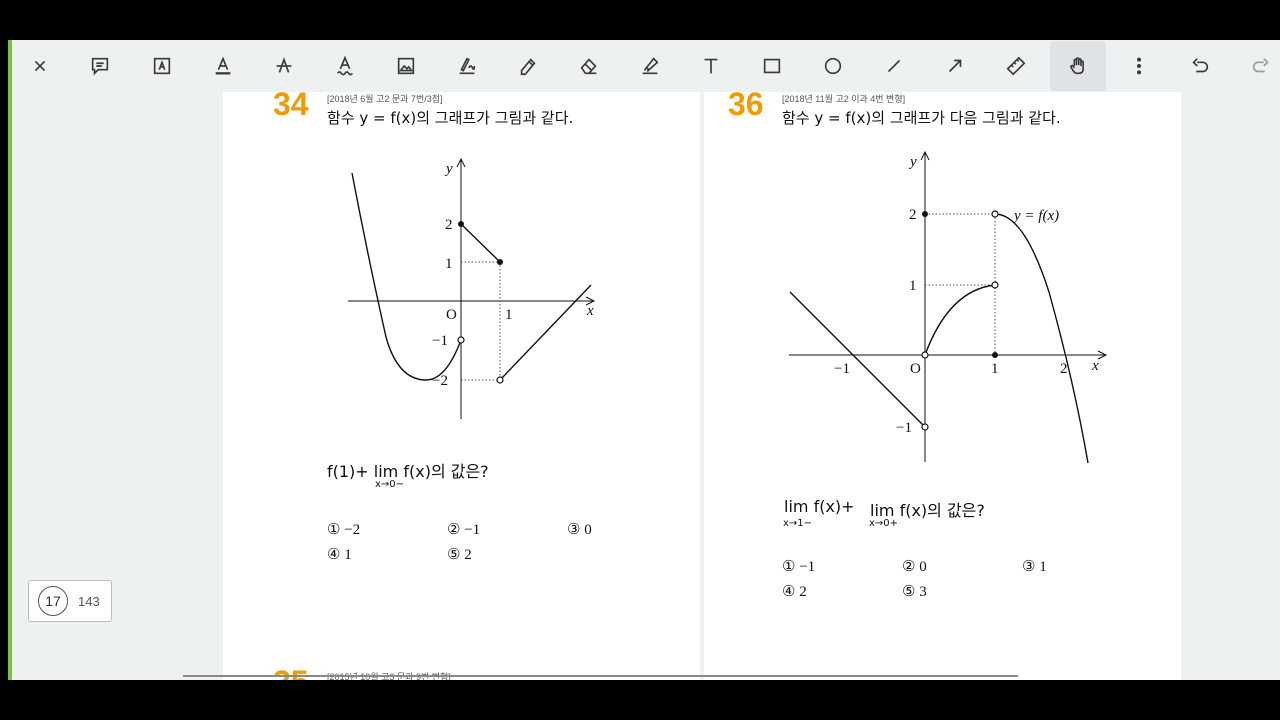  I want to click on answer-choice: ⑤ 2, so click(459, 554).